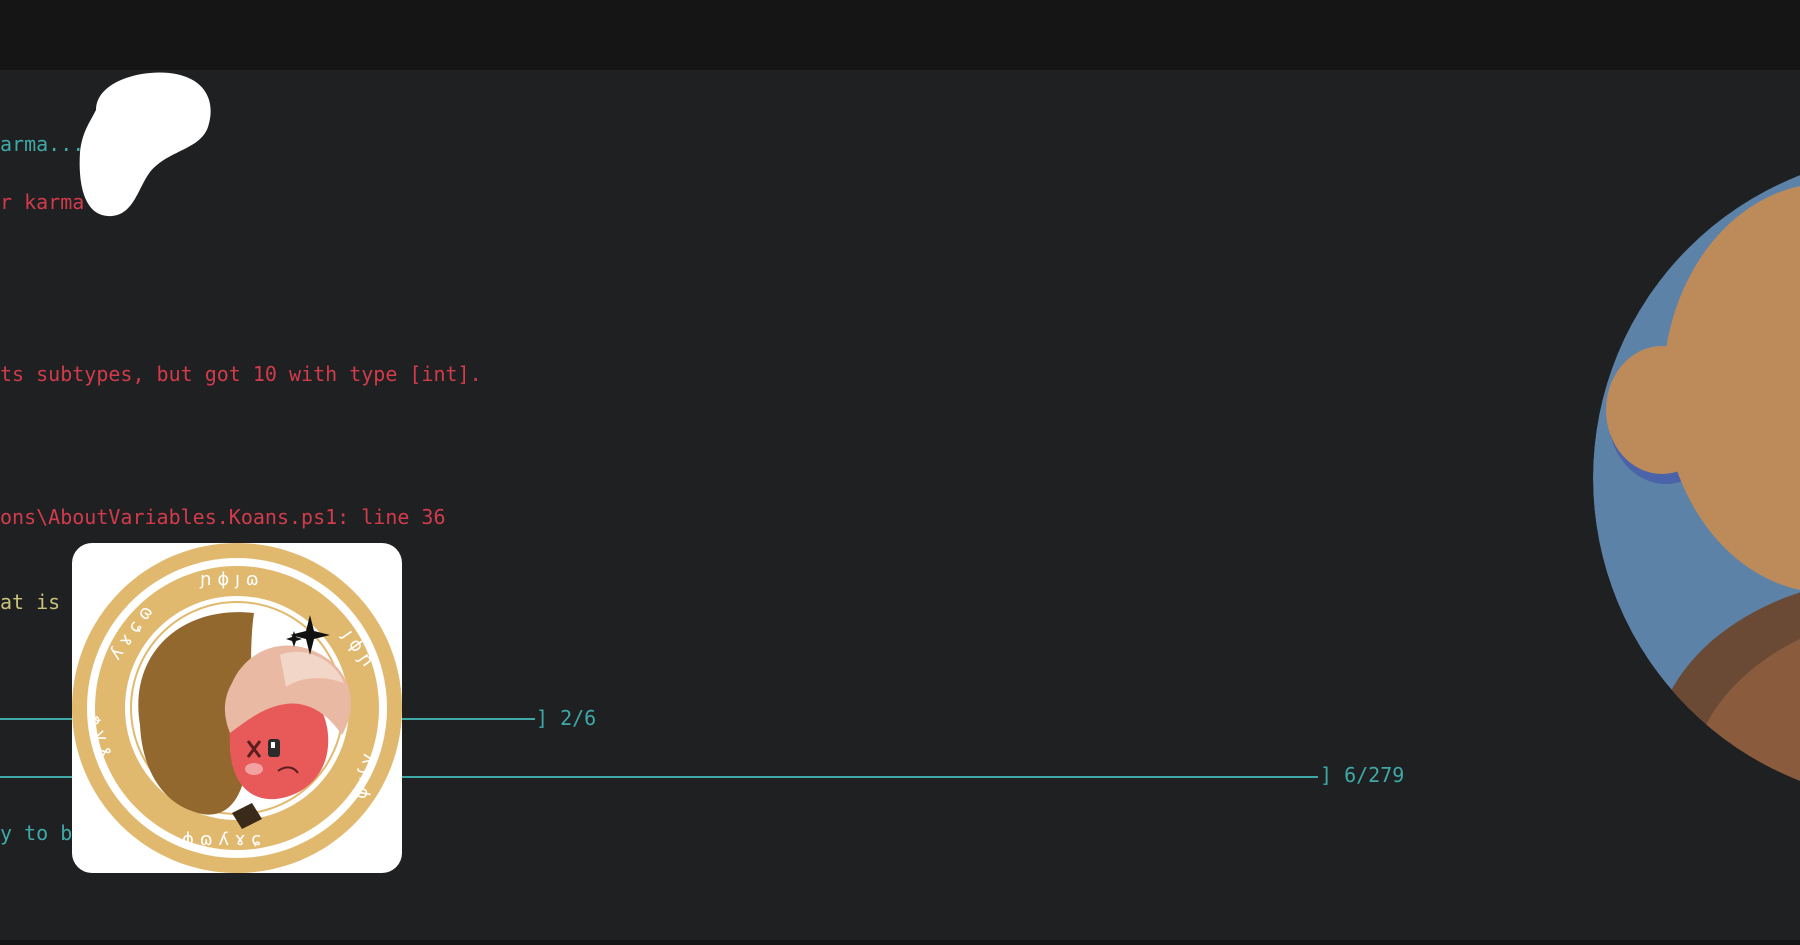 Image resolution: width=1800 pixels, height=945 pixels. What do you see at coordinates (900, 35) in the screenshot?
I see `top-bar` at bounding box center [900, 35].